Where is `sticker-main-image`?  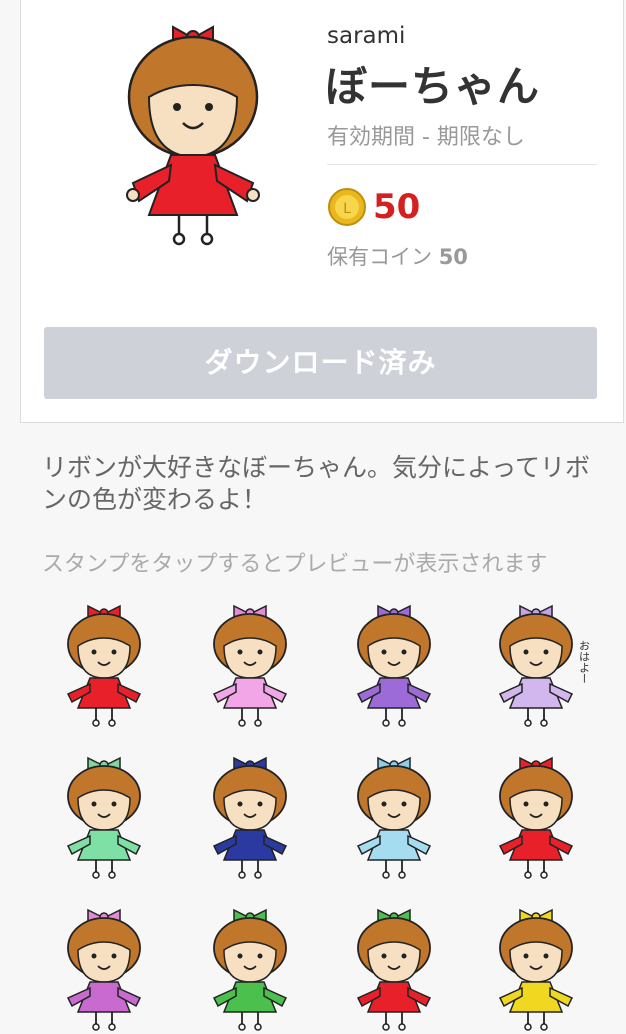 sticker-main-image is located at coordinates (193, 135).